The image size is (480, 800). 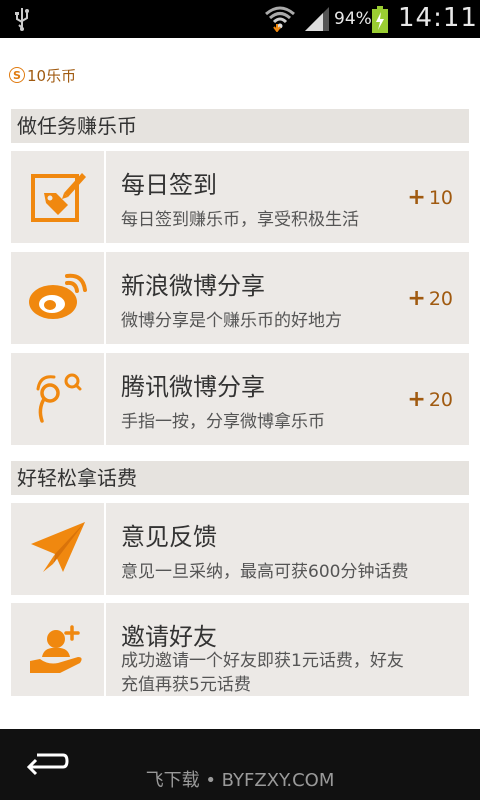 I want to click on sign-in-edit-icon, so click(x=58, y=197).